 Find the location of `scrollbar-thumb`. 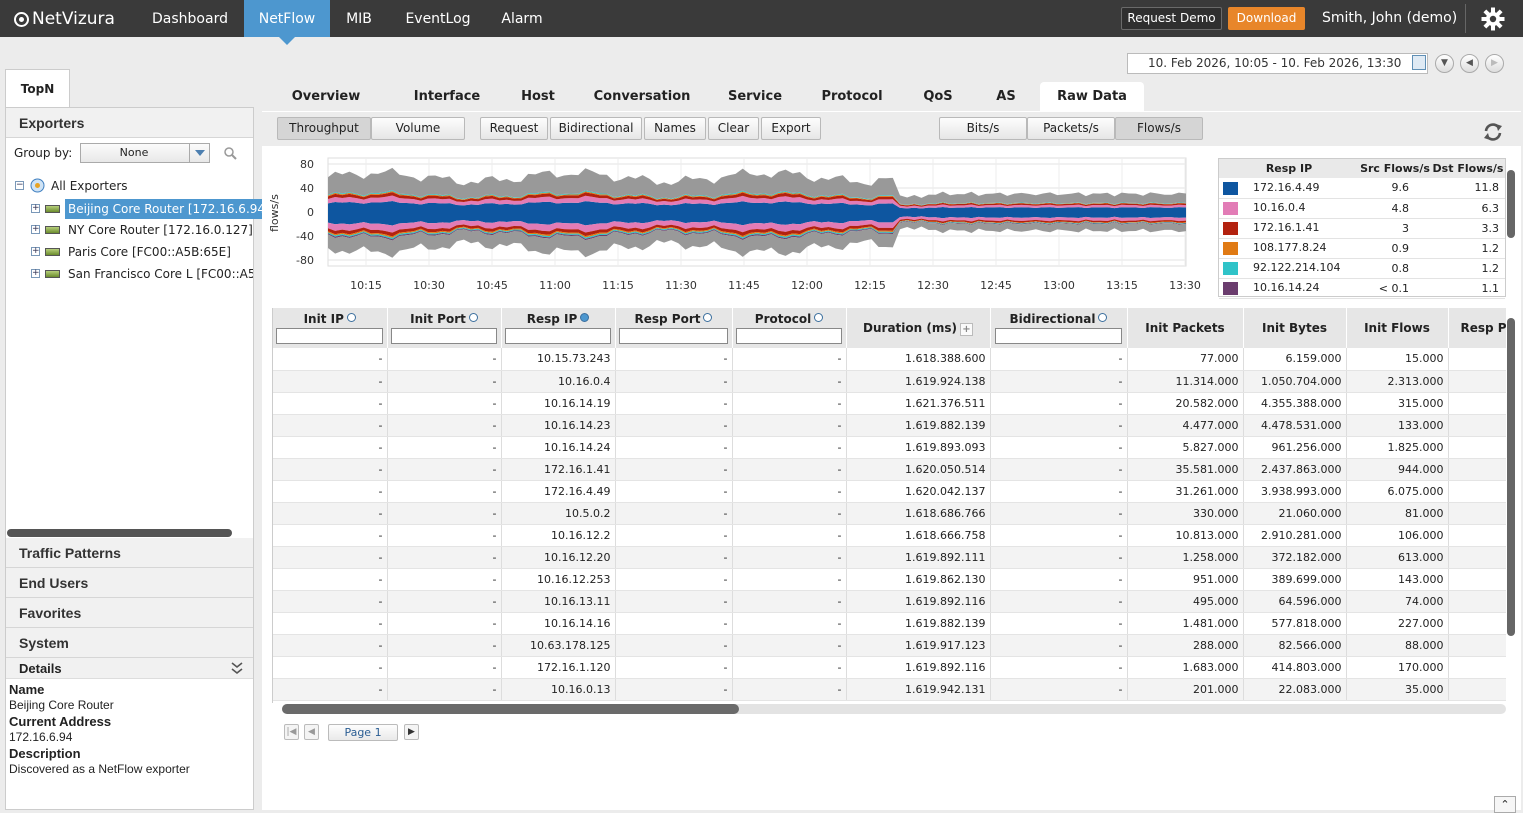

scrollbar-thumb is located at coordinates (510, 709).